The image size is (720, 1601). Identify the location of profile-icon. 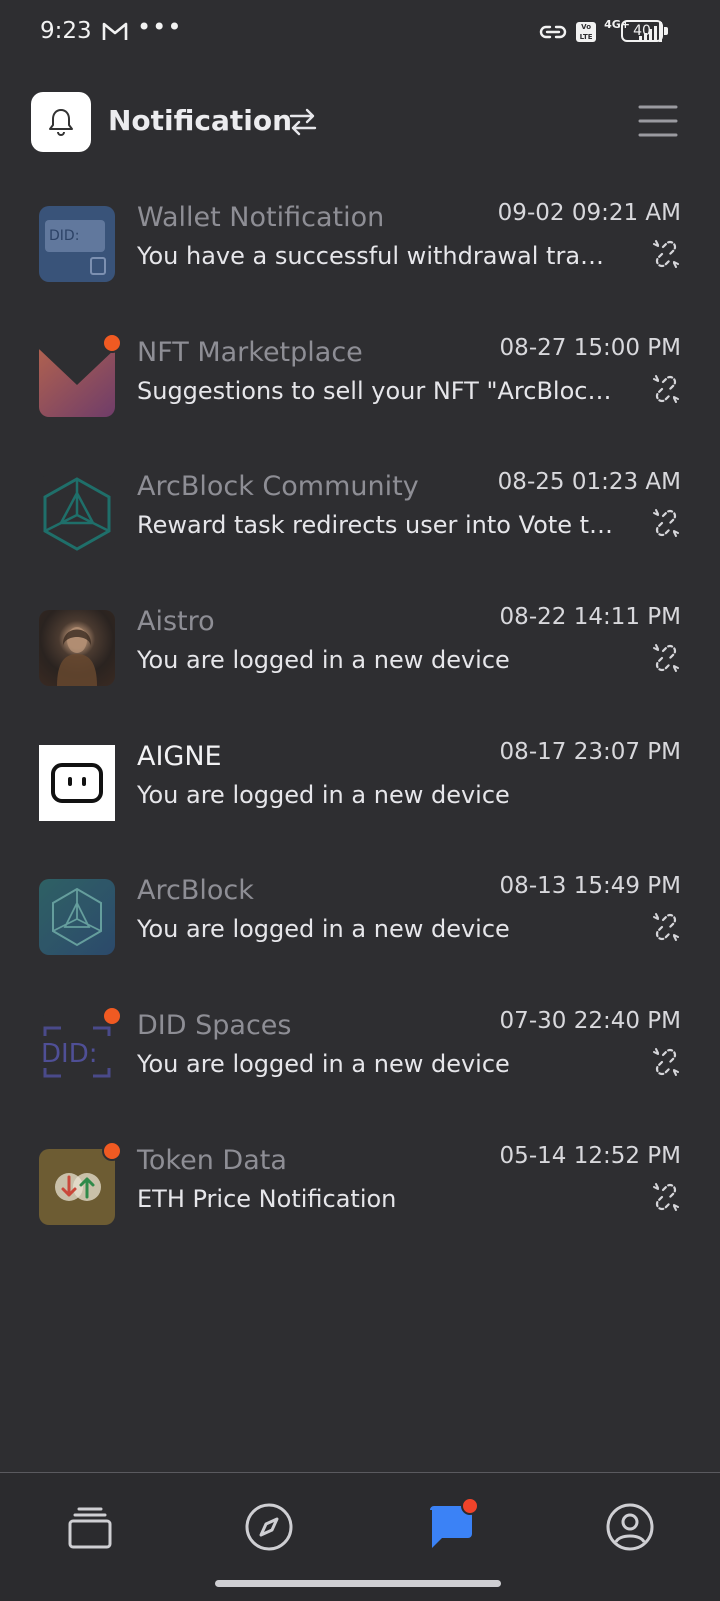
(630, 1527).